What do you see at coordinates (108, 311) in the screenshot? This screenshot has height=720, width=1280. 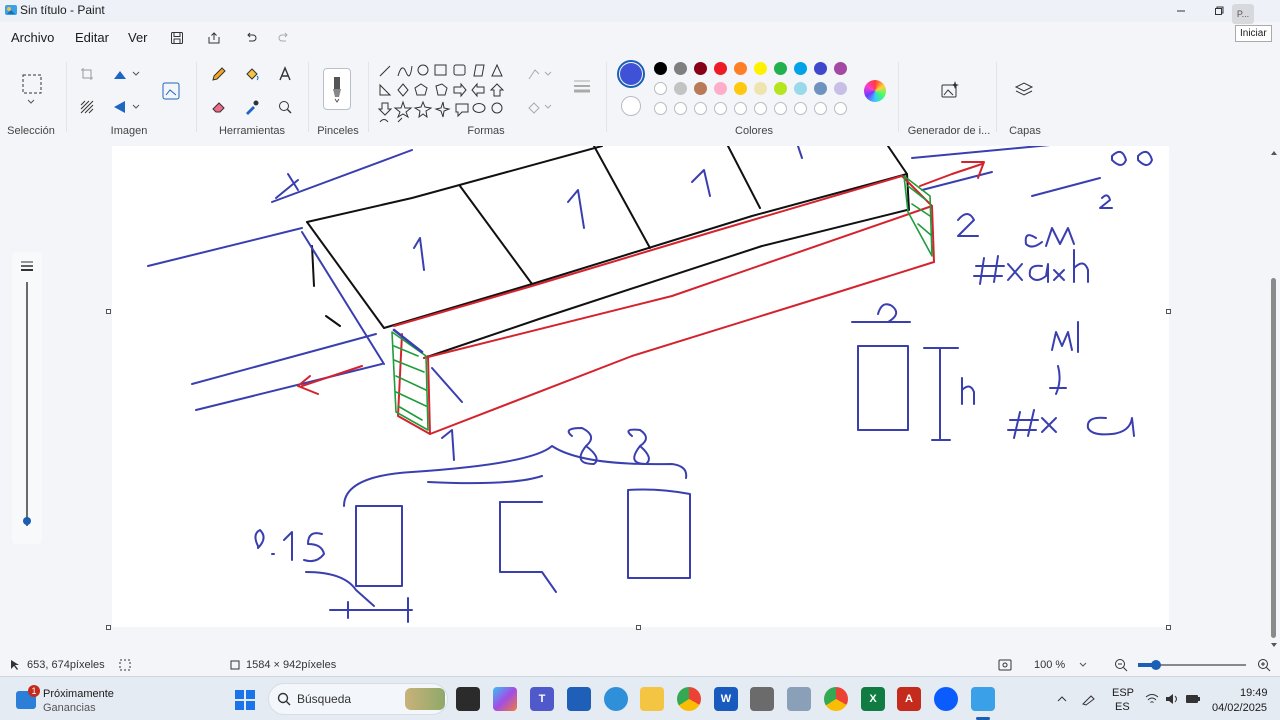 I see `resize-handle-left` at bounding box center [108, 311].